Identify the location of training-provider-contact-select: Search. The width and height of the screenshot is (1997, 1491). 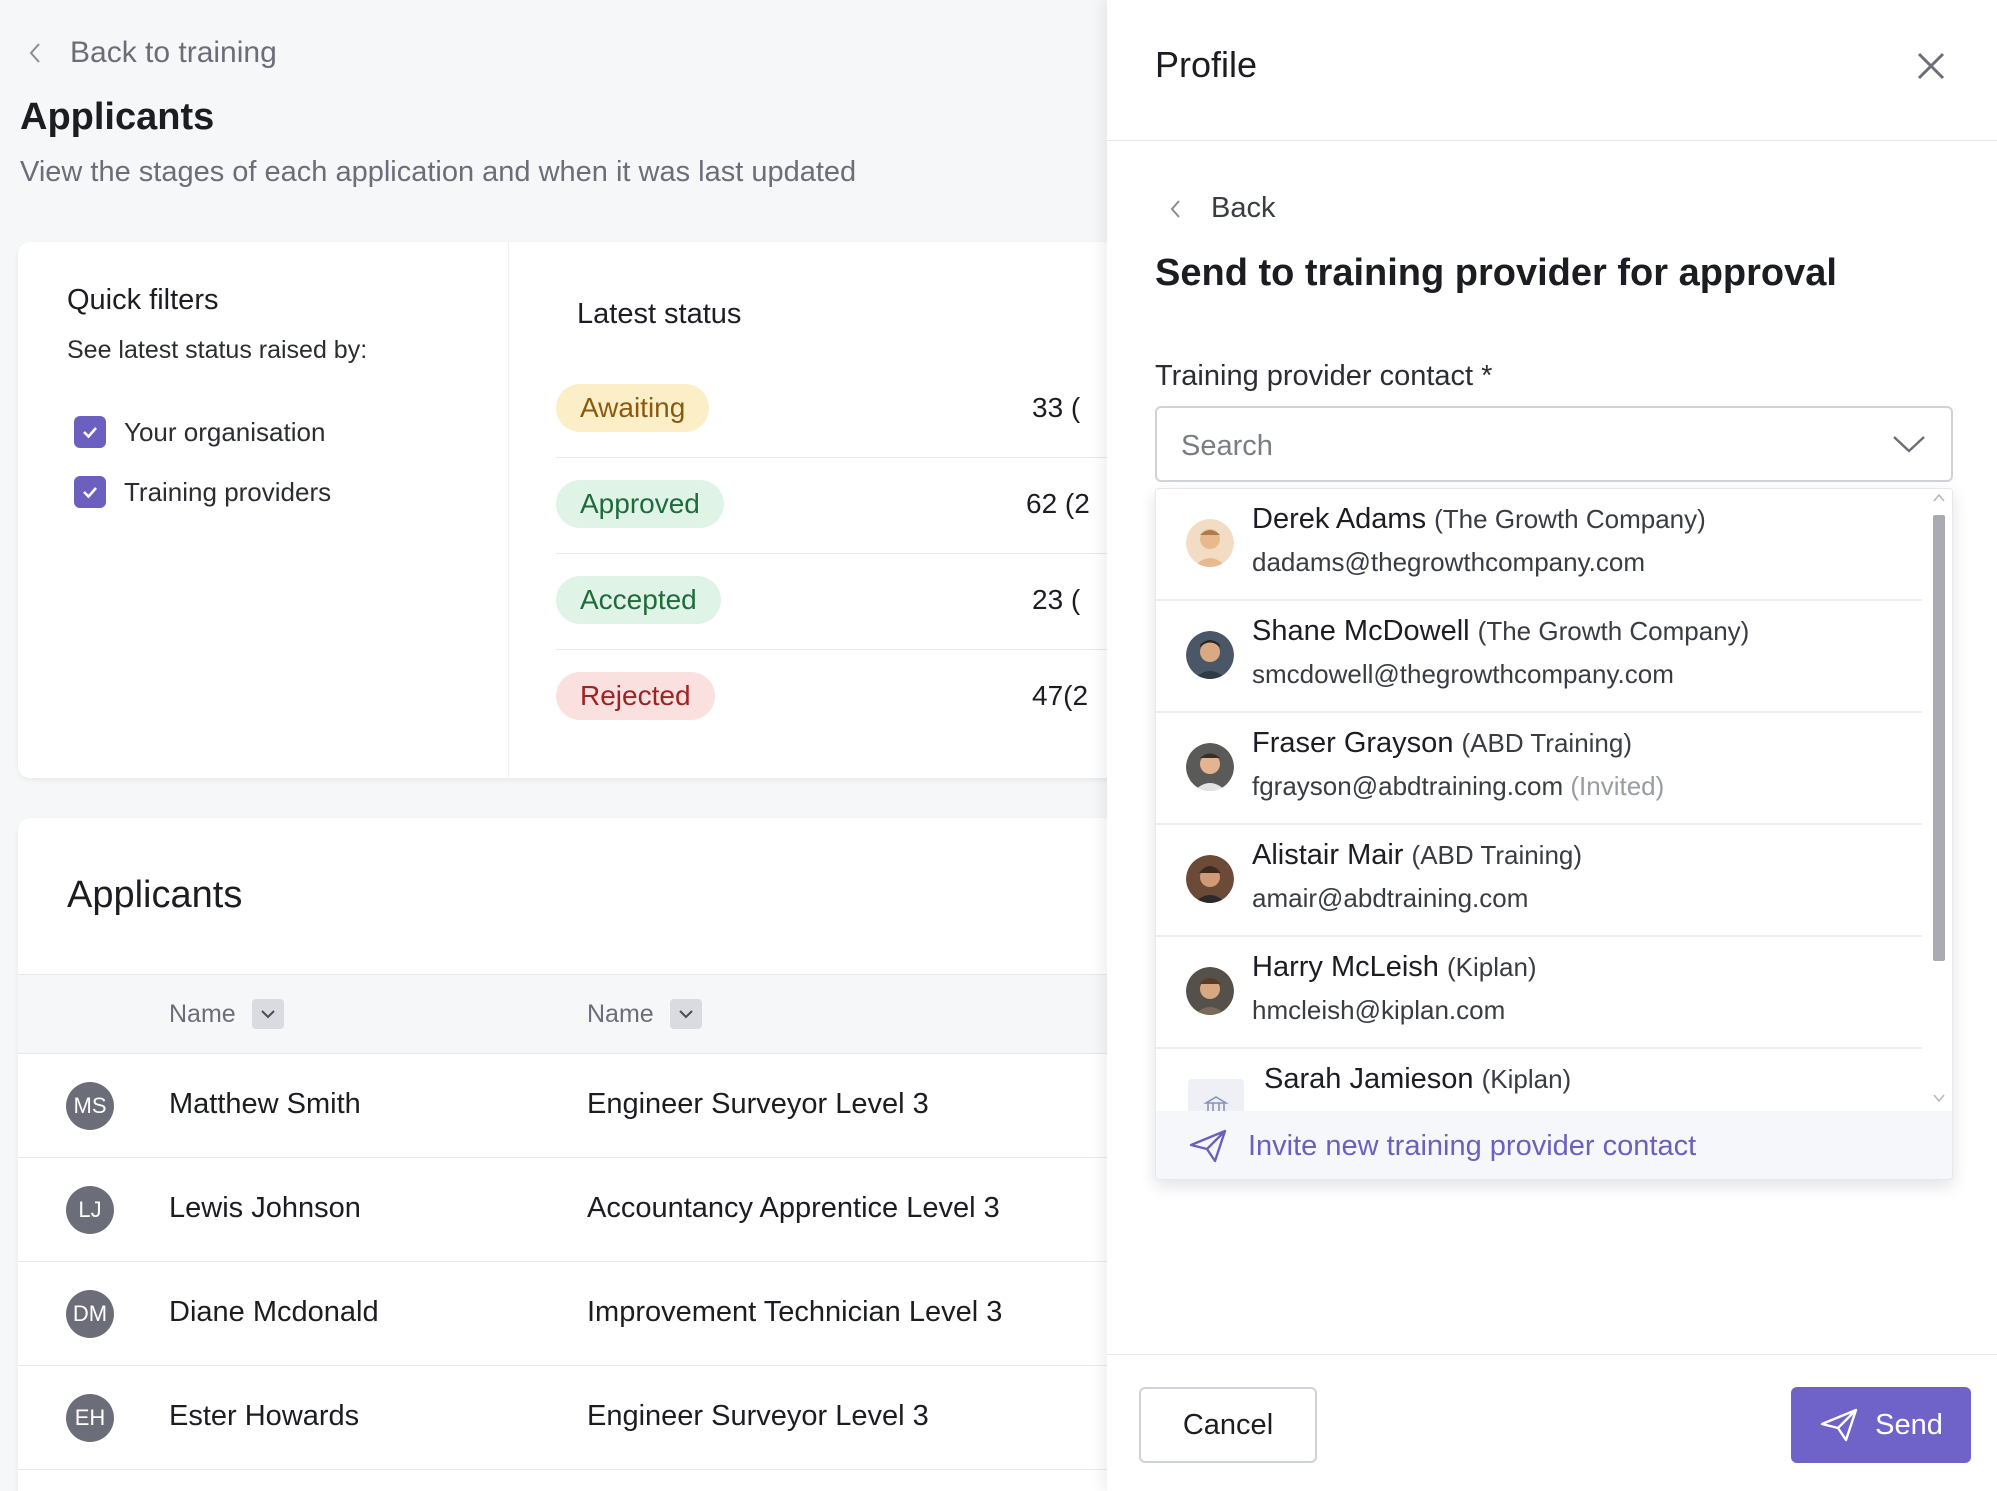
(1554, 444).